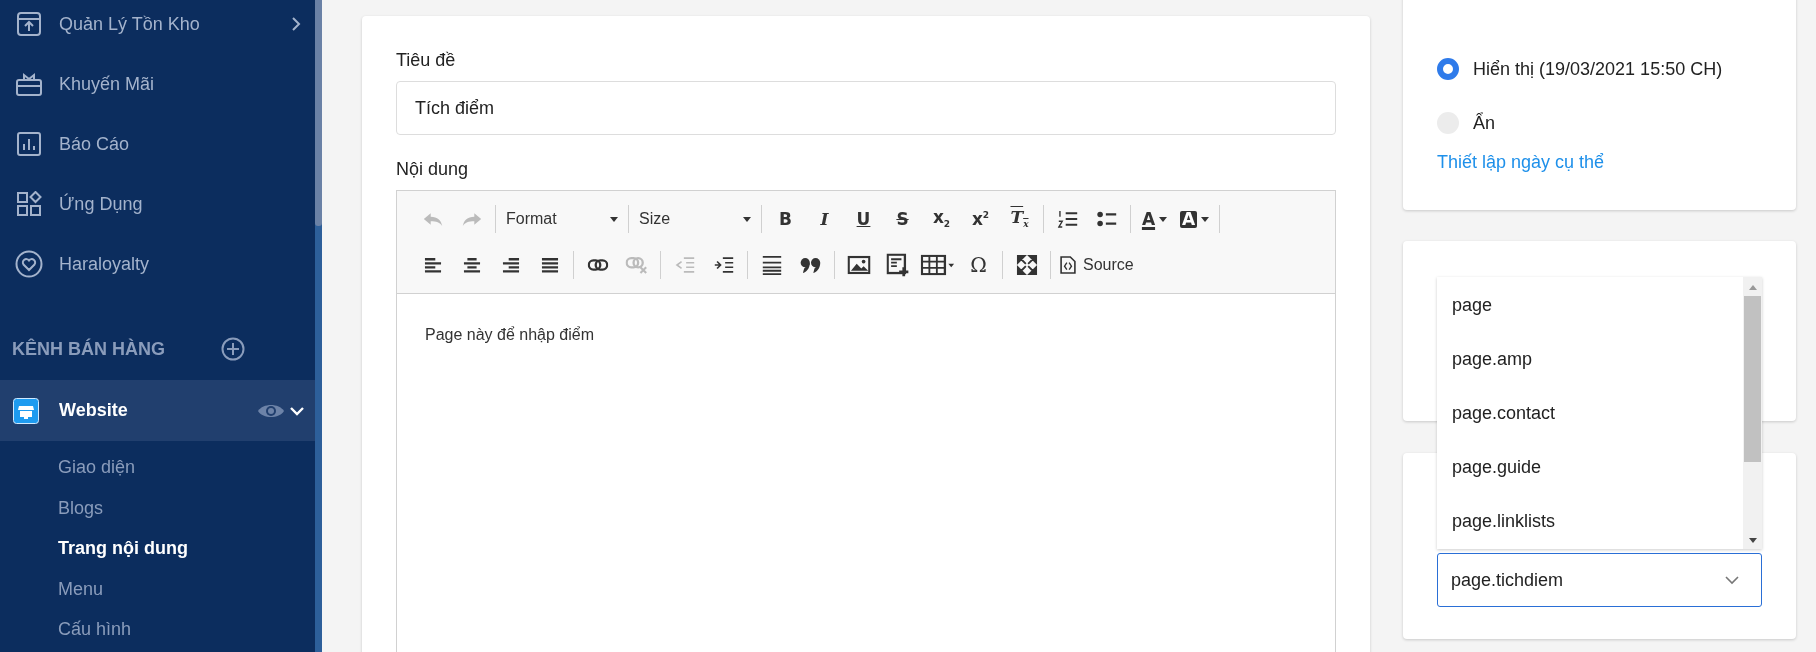  I want to click on submenu-link: Trang nội dung, so click(157, 548).